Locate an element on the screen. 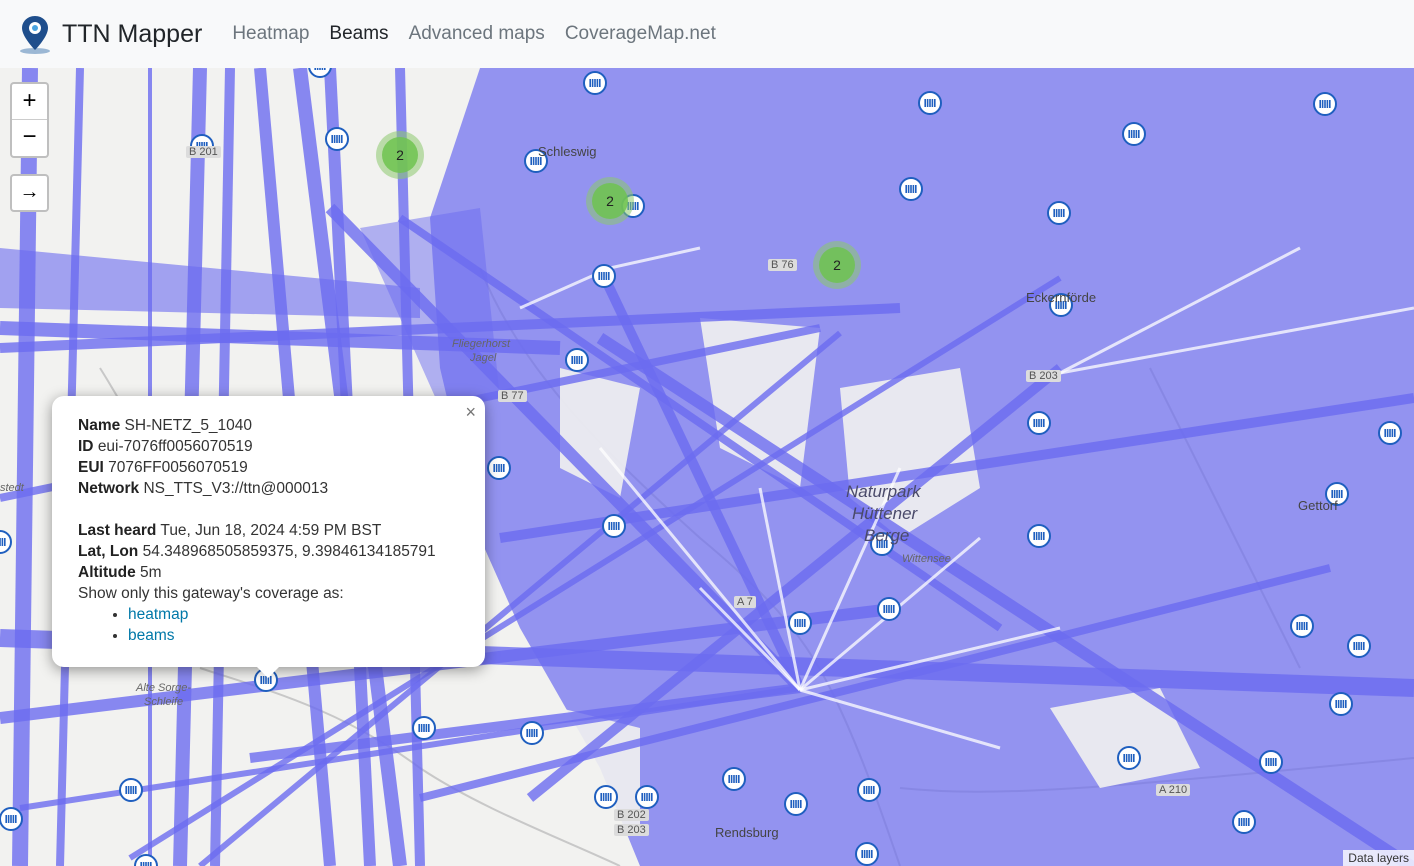  popup-altitude-row: Altitude 5m is located at coordinates (268, 572).